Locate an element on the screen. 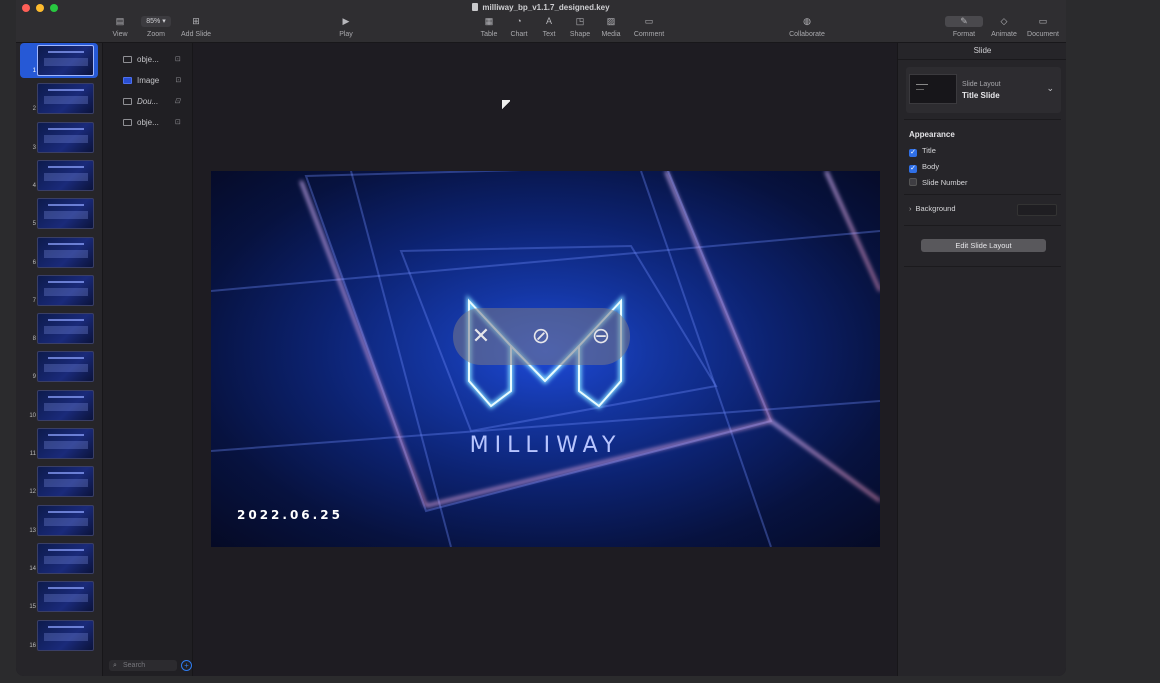 The width and height of the screenshot is (1160, 683). minus-circle-icon: ⊖ is located at coordinates (601, 336).